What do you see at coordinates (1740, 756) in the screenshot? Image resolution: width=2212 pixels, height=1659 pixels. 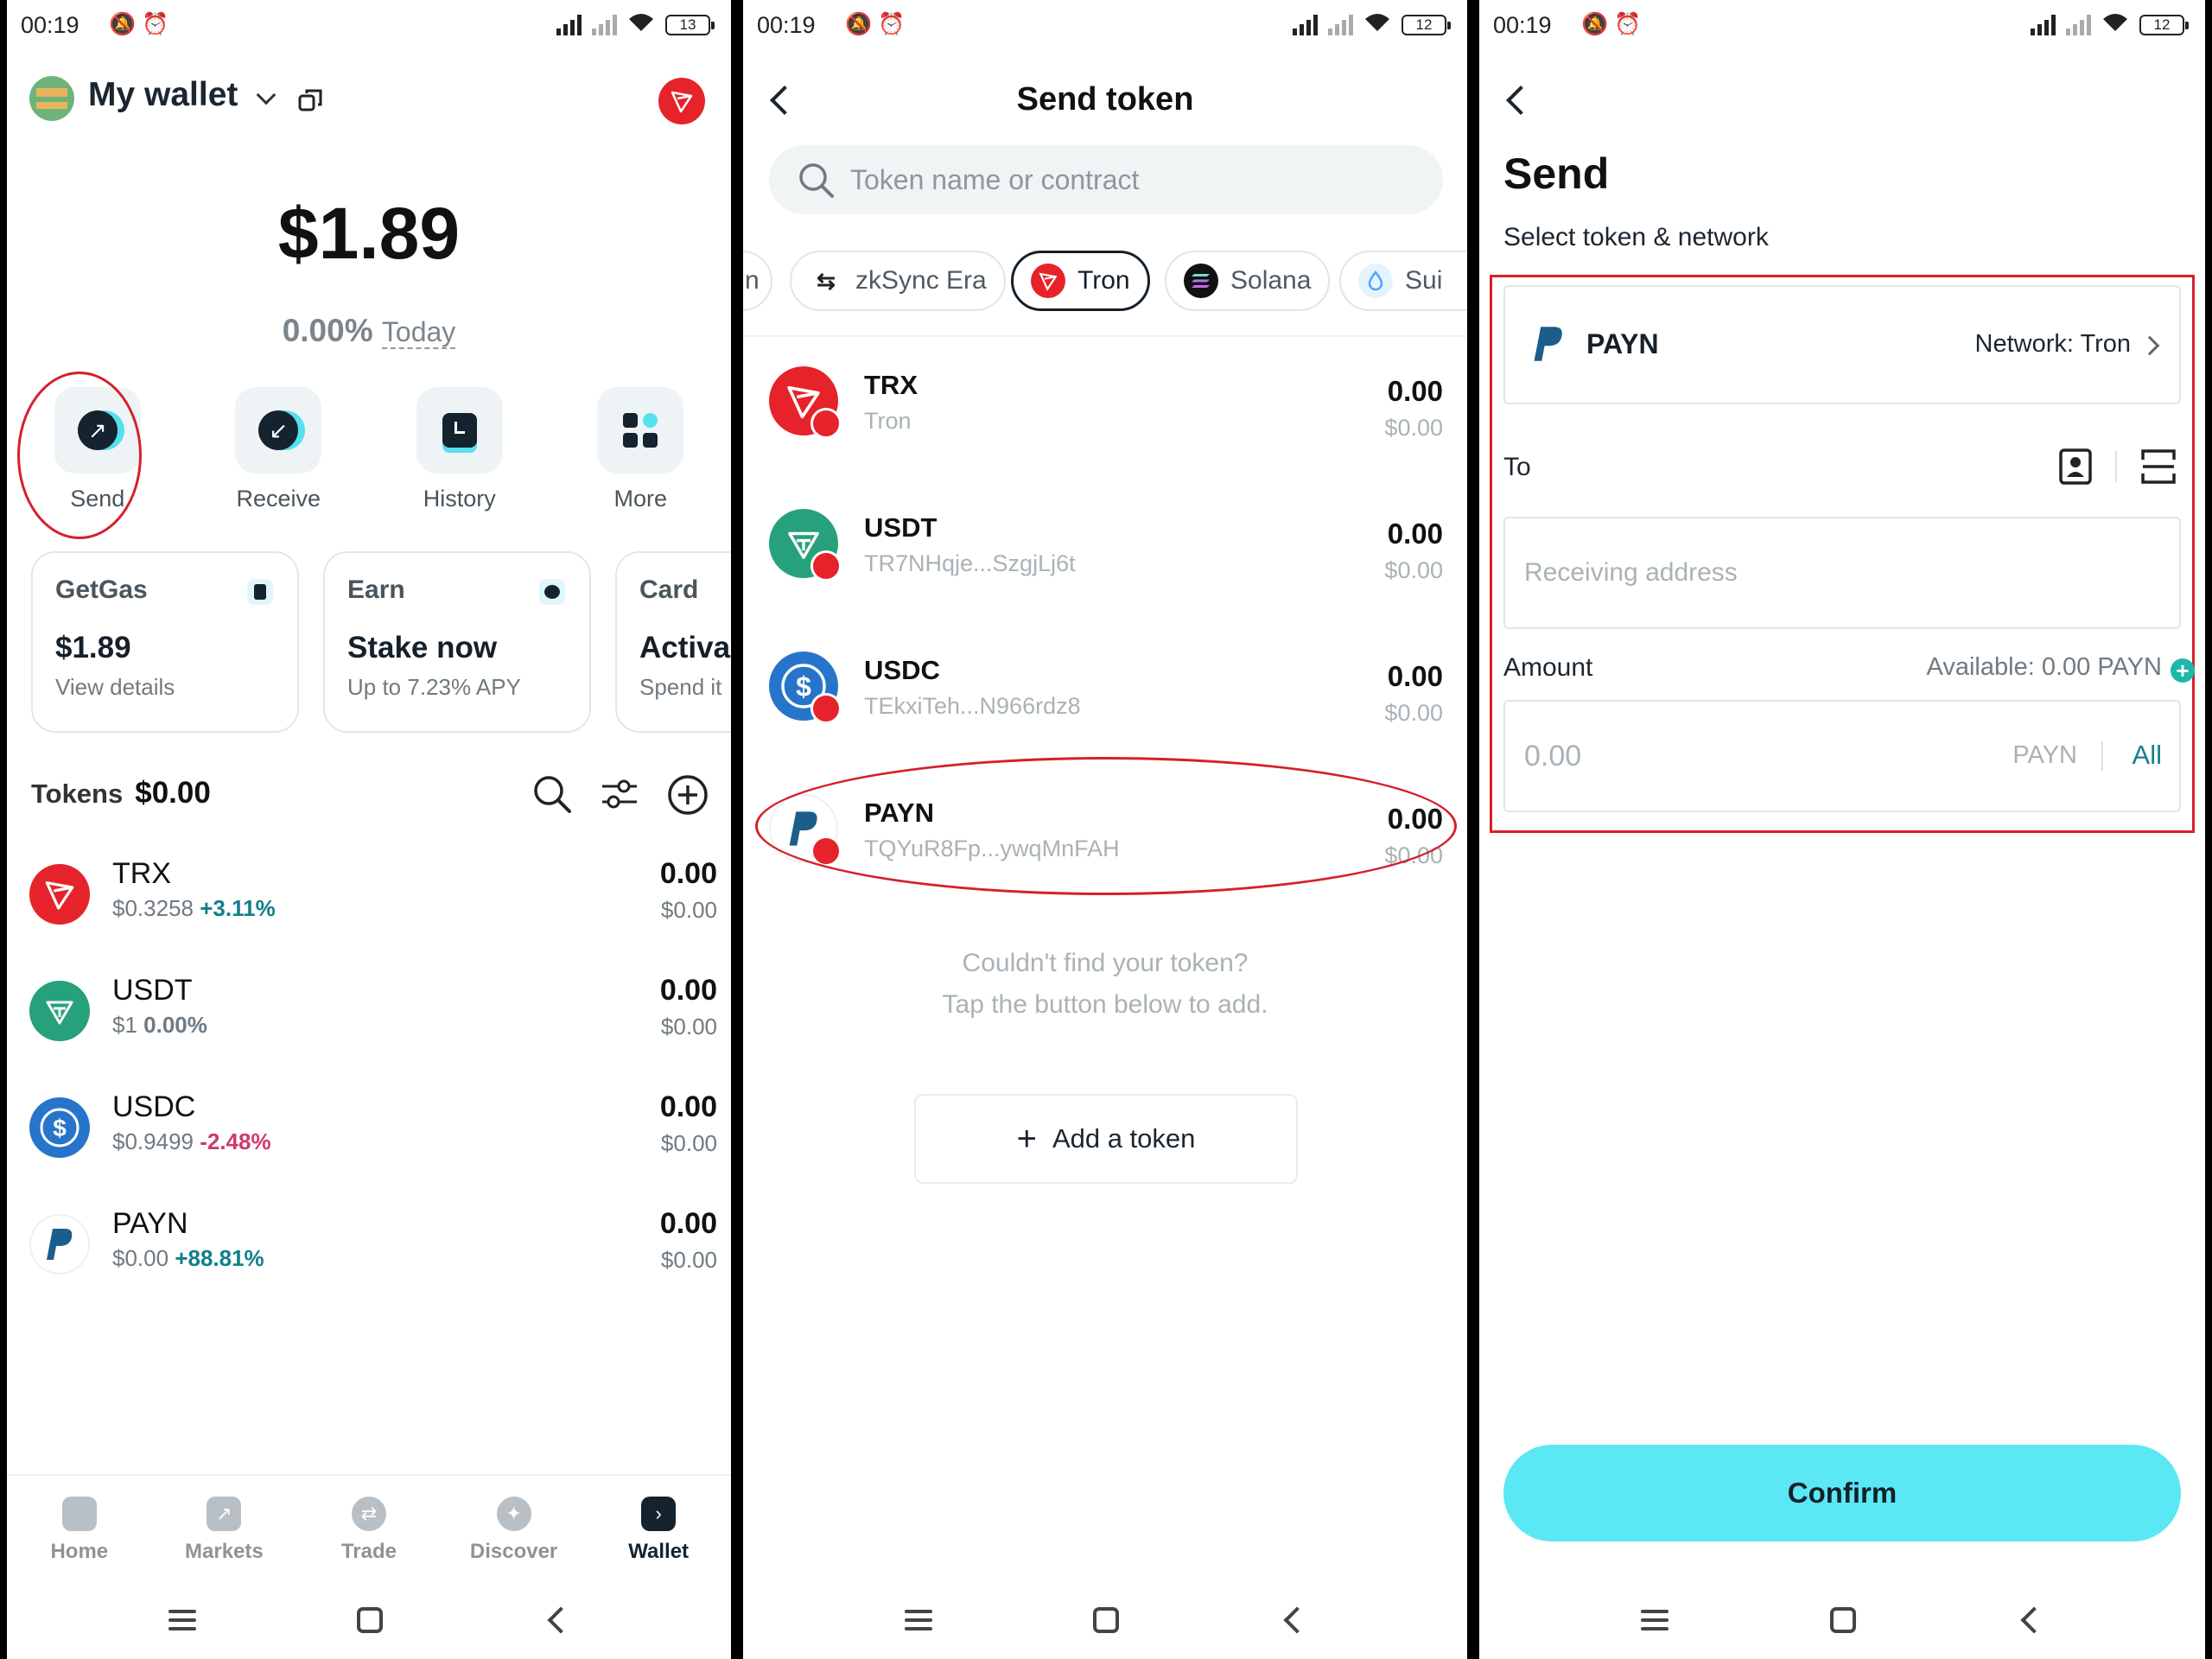 I see `amount-input` at bounding box center [1740, 756].